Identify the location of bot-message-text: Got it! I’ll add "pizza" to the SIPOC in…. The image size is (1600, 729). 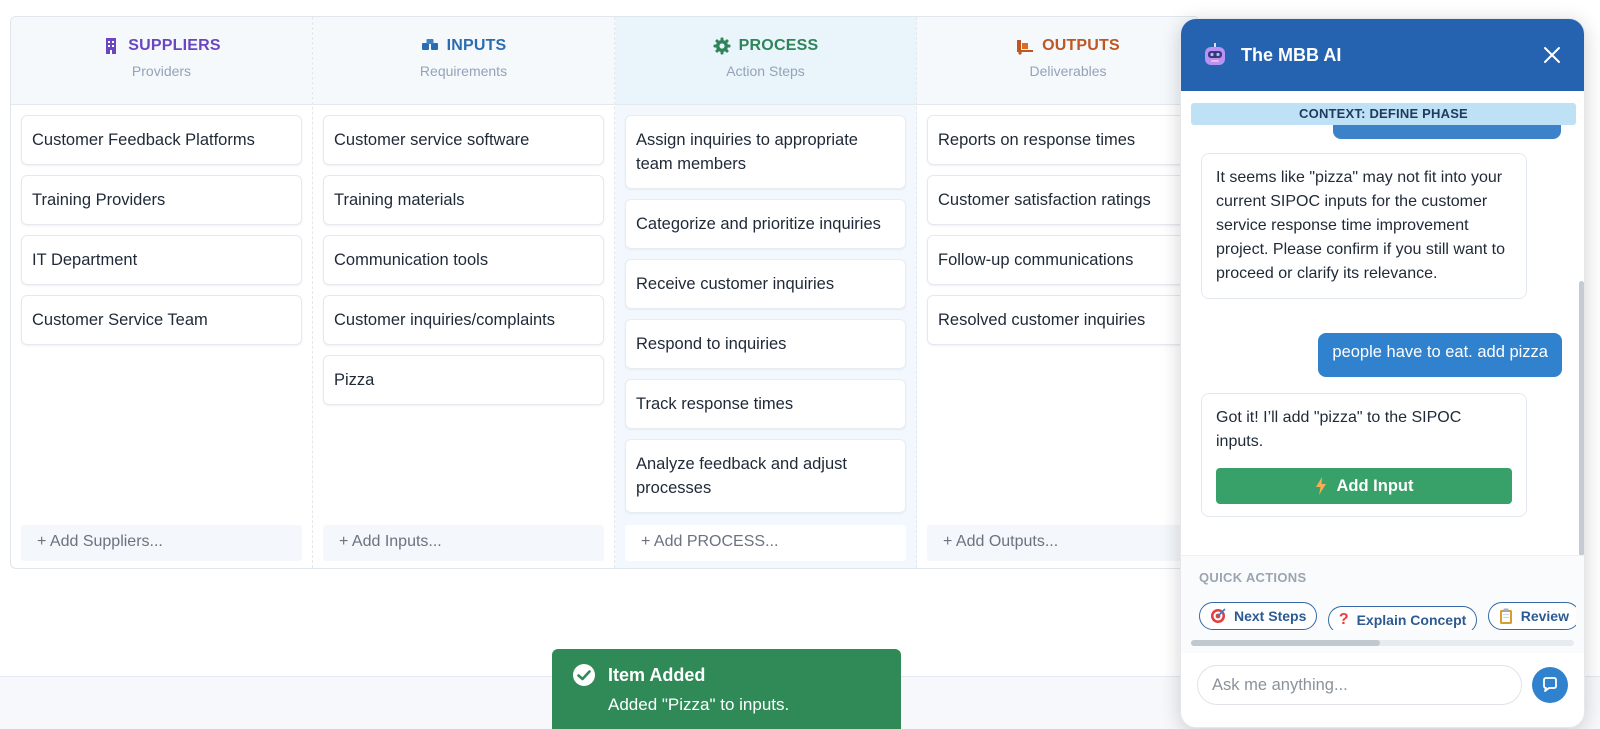
(1339, 429).